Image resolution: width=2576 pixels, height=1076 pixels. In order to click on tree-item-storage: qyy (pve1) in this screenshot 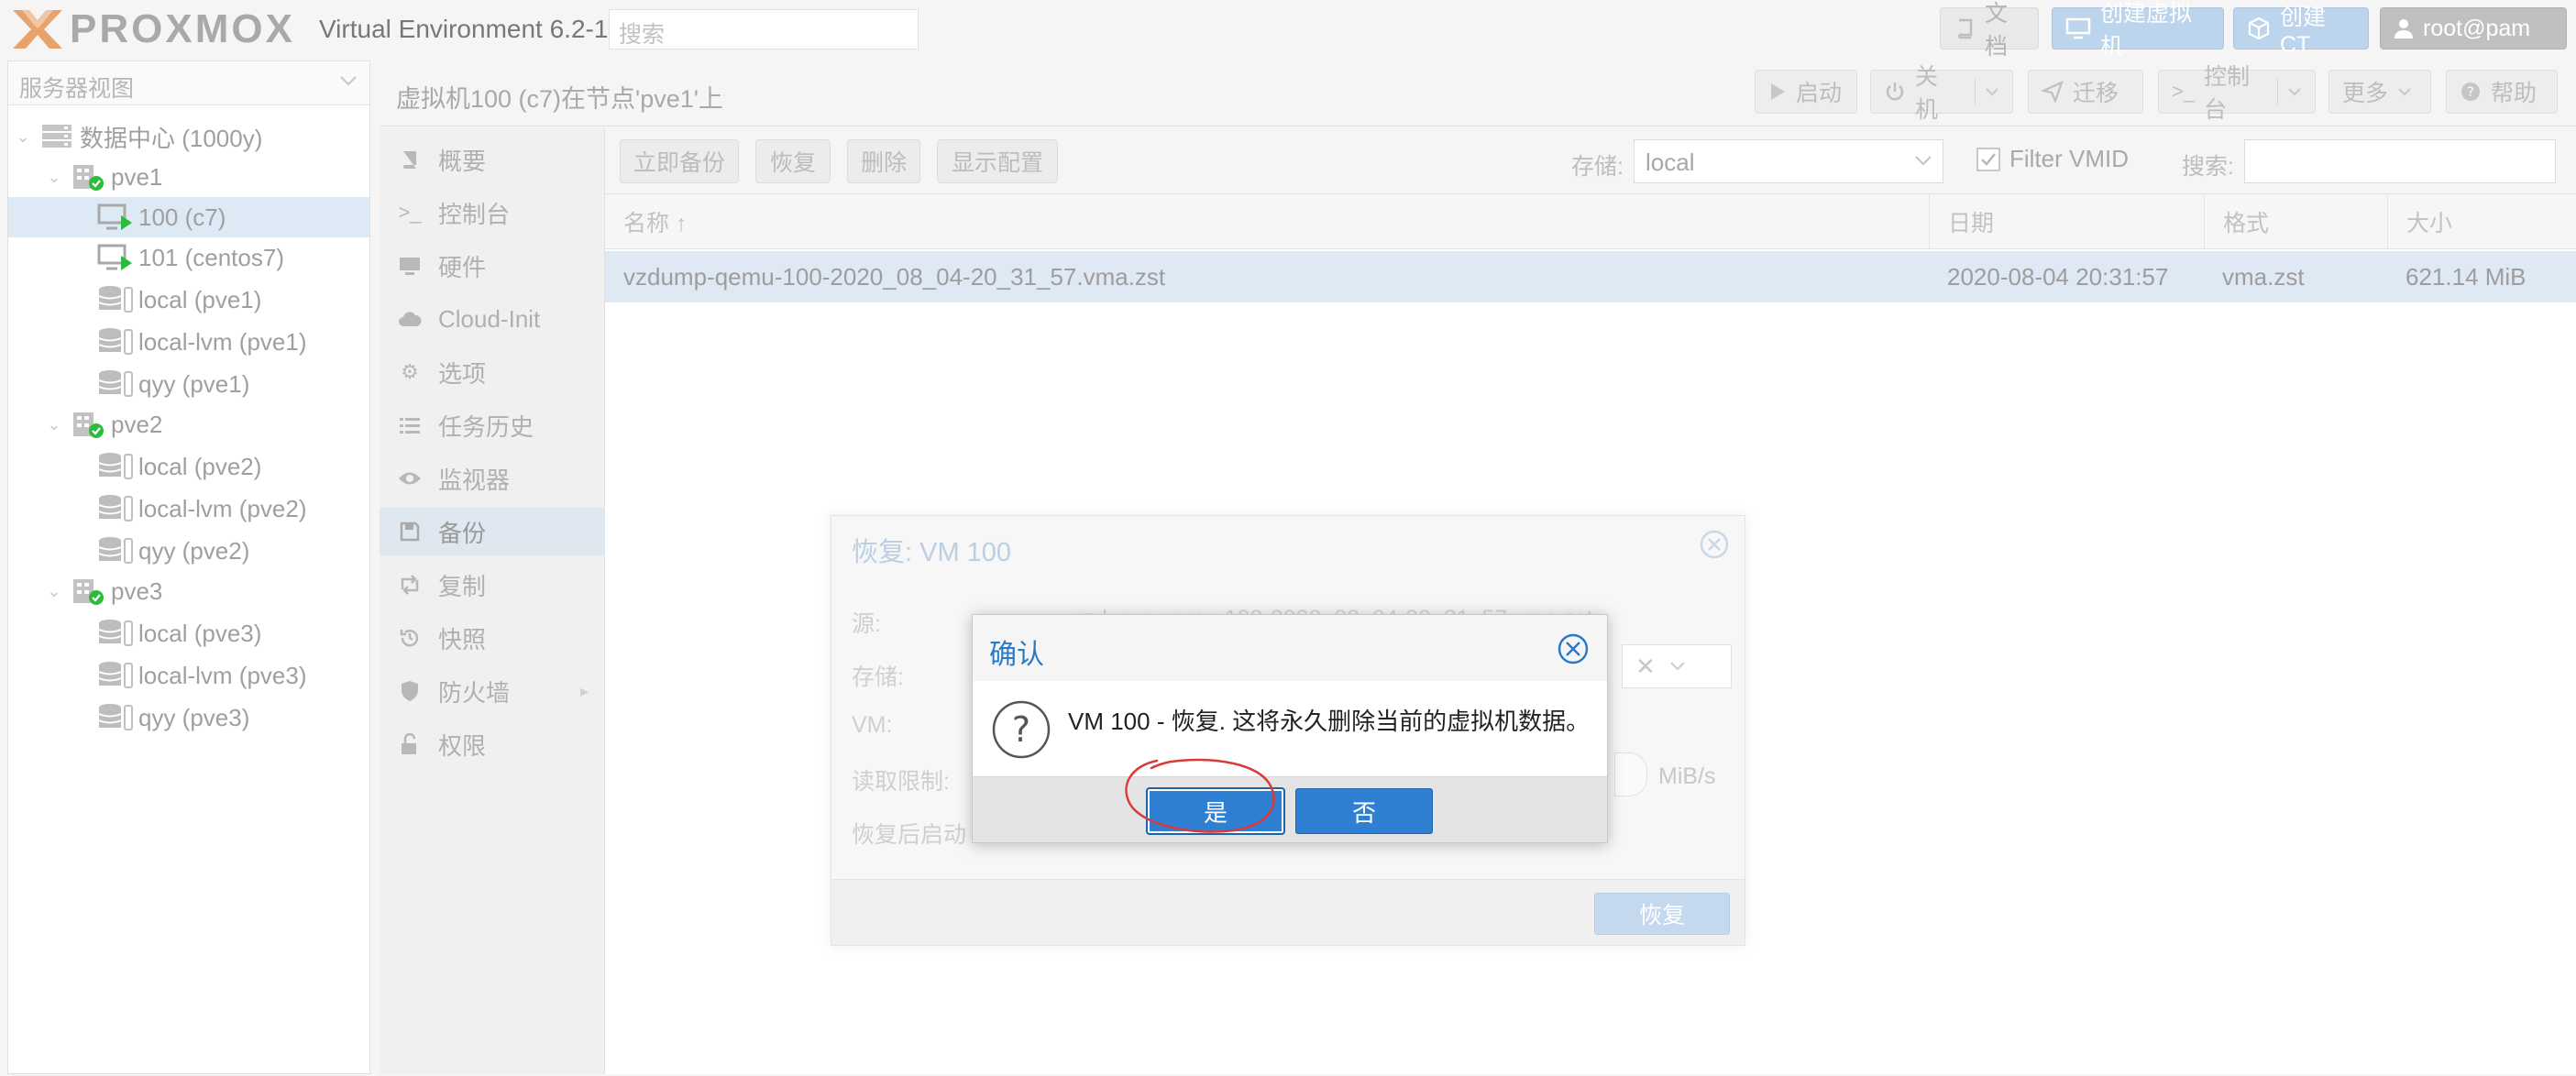, I will do `click(189, 384)`.